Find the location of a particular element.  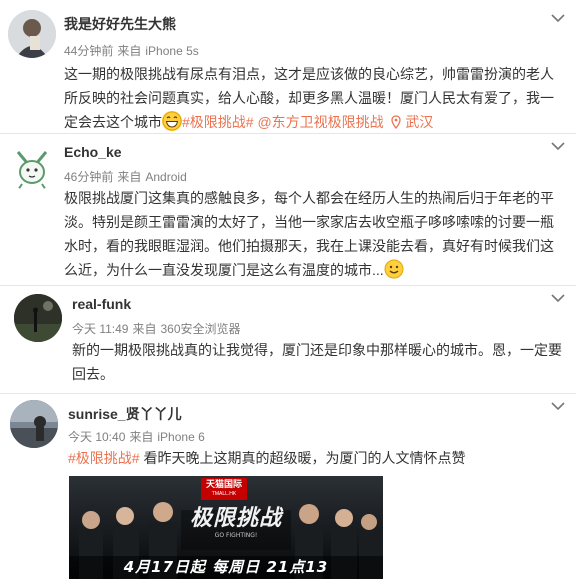

post-text-line: 水时，看的我眼眶湿润。他们拍摄那天，我在上课没能去看，真好有时候我们这 is located at coordinates (309, 246).